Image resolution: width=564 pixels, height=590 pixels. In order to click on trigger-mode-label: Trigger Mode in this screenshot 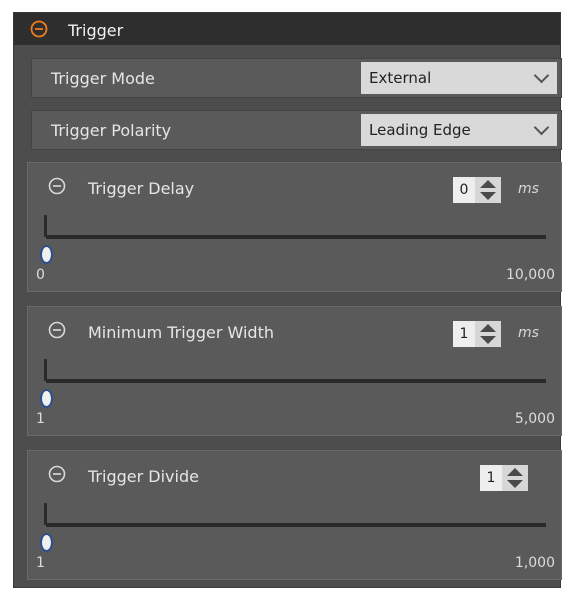, I will do `click(103, 78)`.